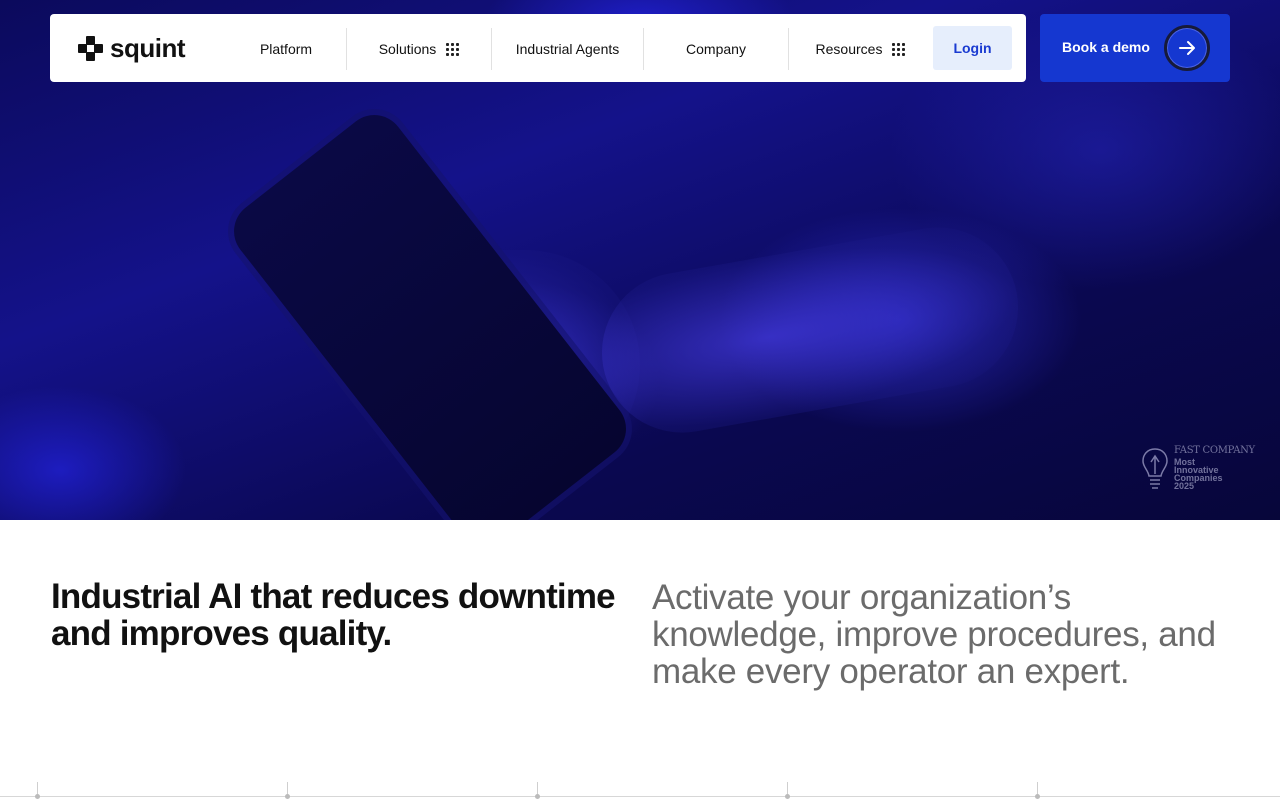  I want to click on nav-solutions: Solutions, so click(419, 49).